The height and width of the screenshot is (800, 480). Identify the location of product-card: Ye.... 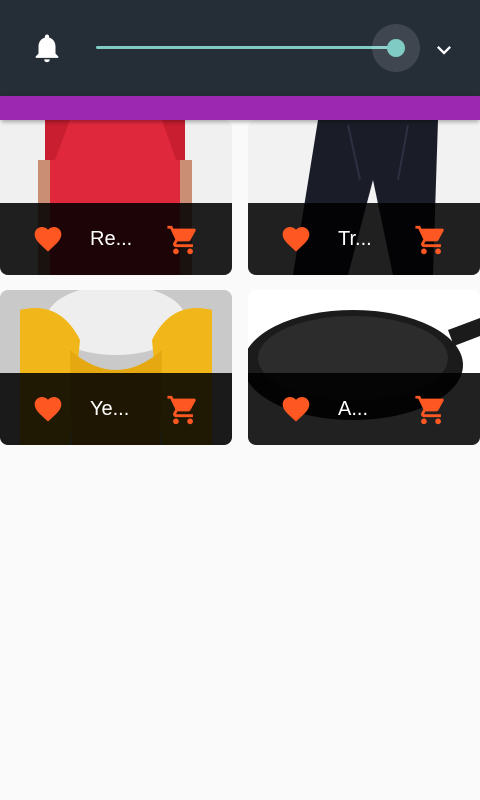
(116, 367).